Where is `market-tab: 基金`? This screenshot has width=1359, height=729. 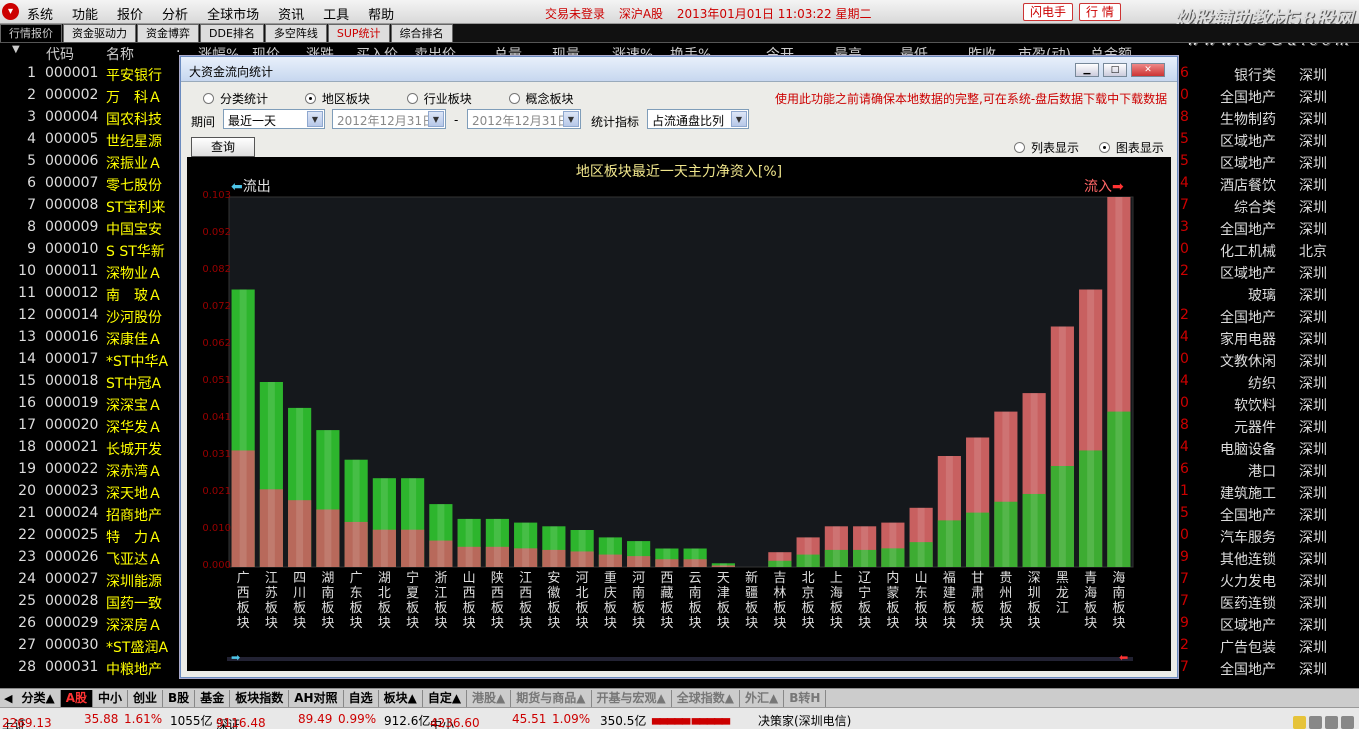 market-tab: 基金 is located at coordinates (213, 698).